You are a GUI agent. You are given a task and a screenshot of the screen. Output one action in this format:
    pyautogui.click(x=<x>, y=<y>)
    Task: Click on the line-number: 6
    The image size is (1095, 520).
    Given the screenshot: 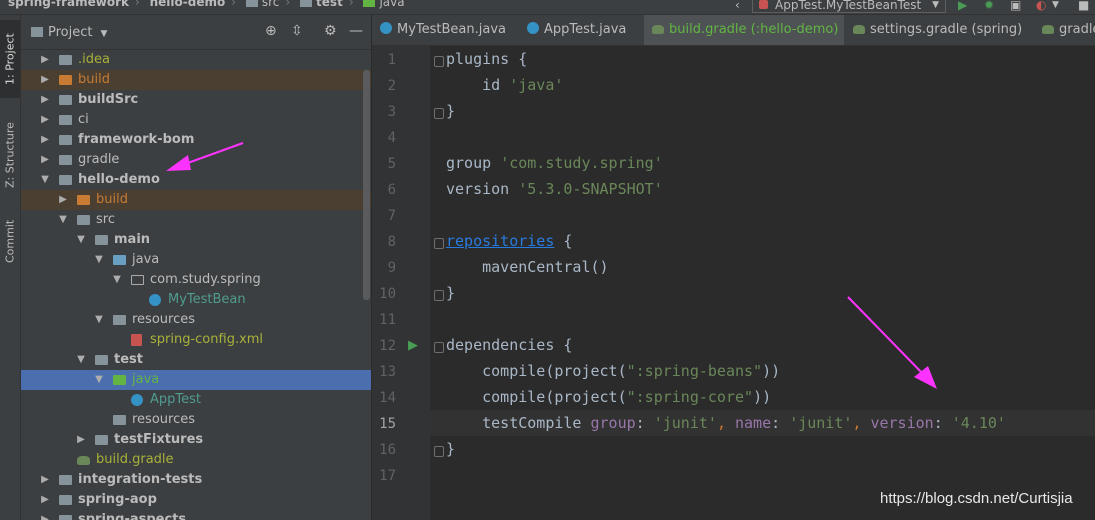 What is the action you would take?
    pyautogui.click(x=391, y=190)
    